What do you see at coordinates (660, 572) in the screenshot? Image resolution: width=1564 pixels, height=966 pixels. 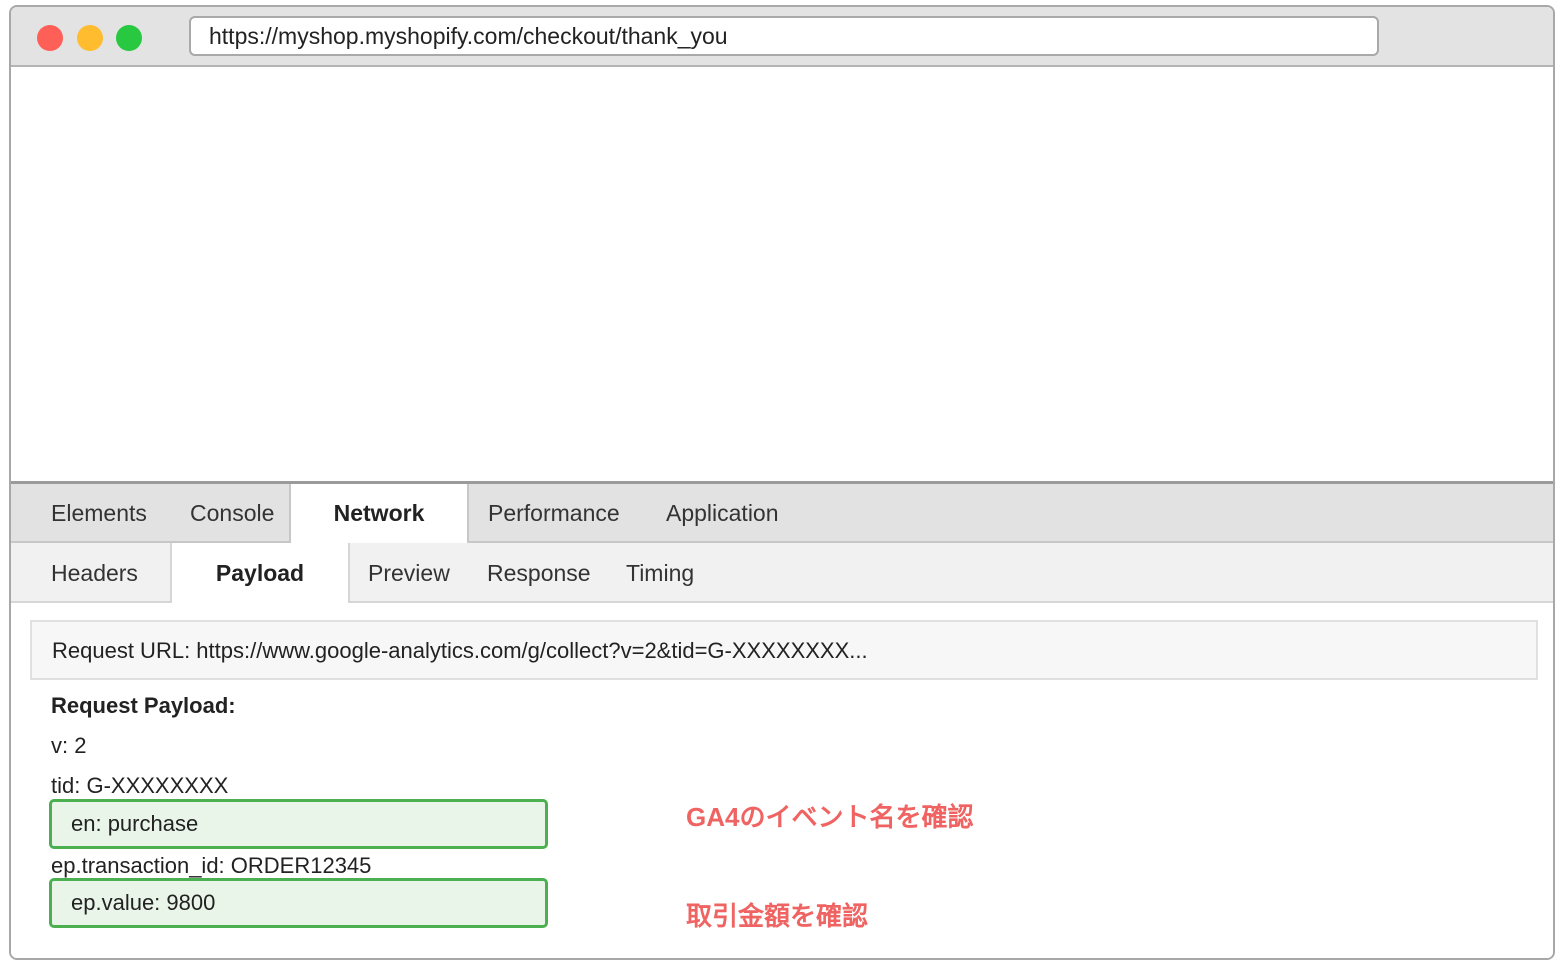 I see `sub-tab-timing: Timing` at bounding box center [660, 572].